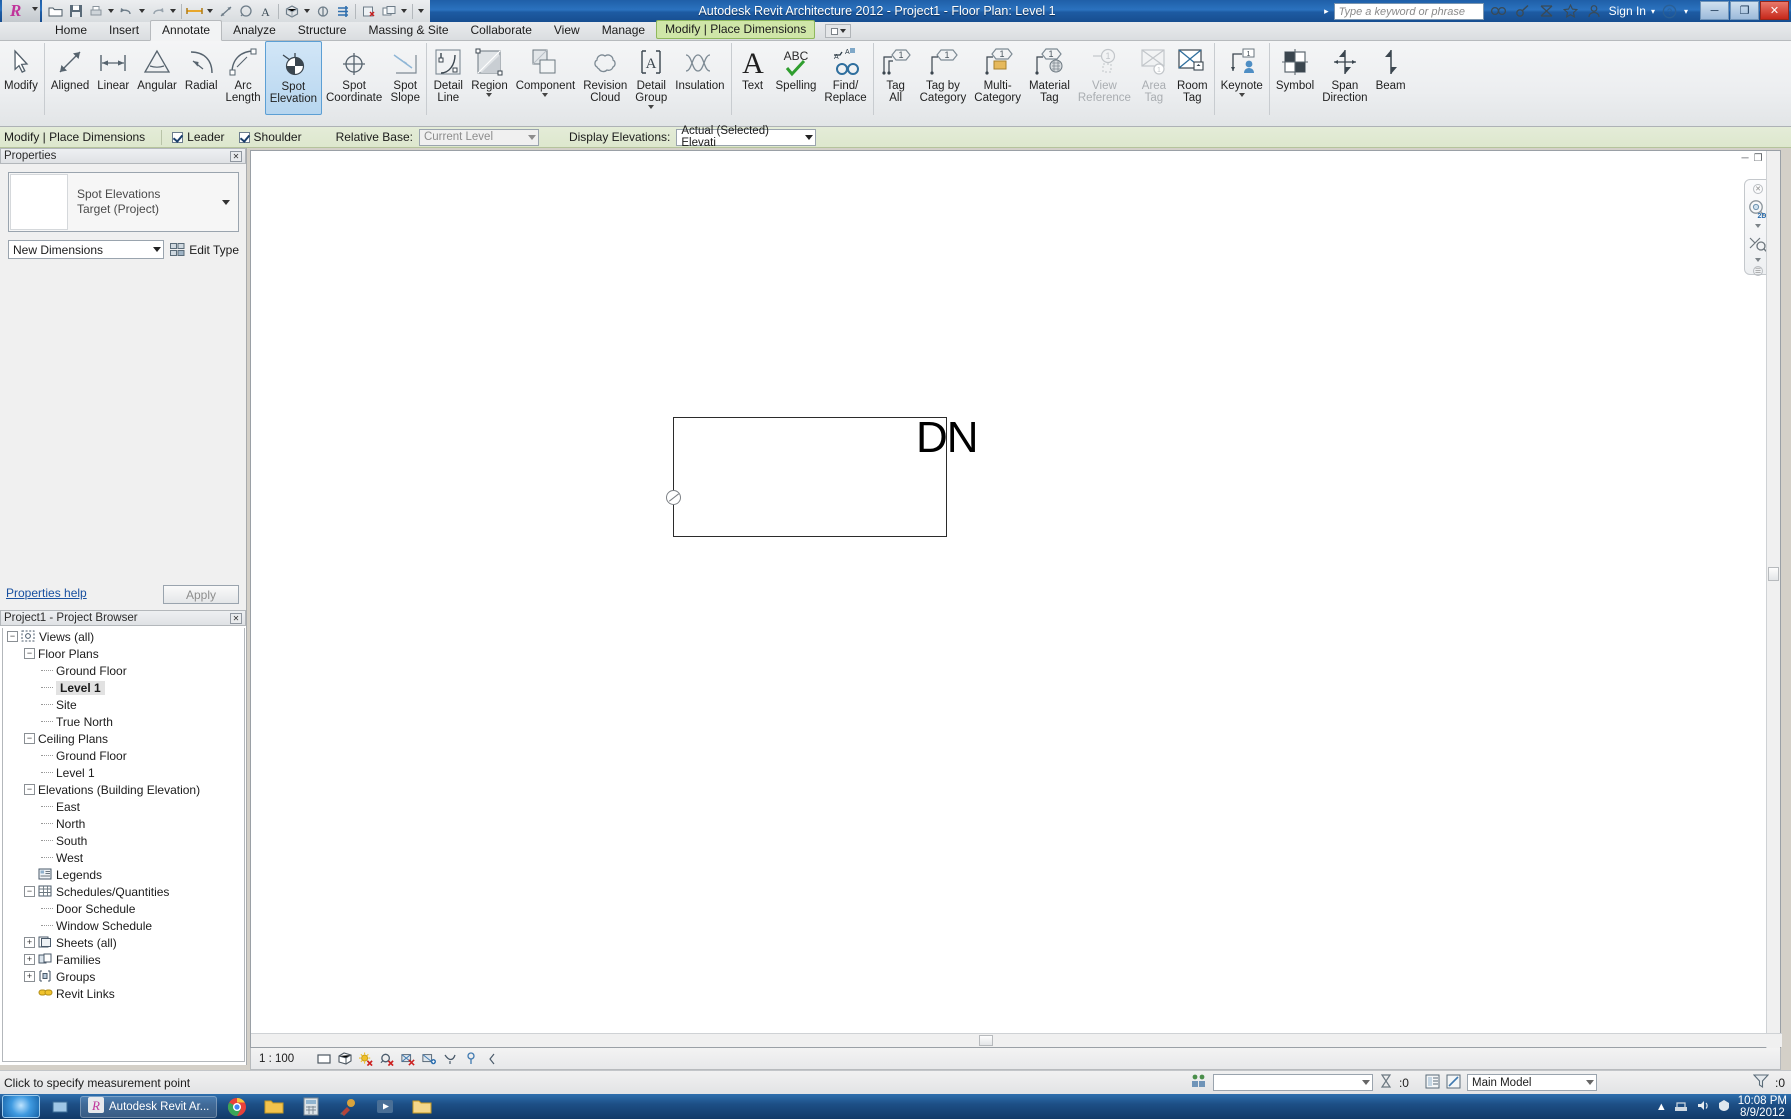 The image size is (1791, 1119). Describe the element at coordinates (1242, 78) in the screenshot. I see `keynote-button: 1 Keynote` at that location.